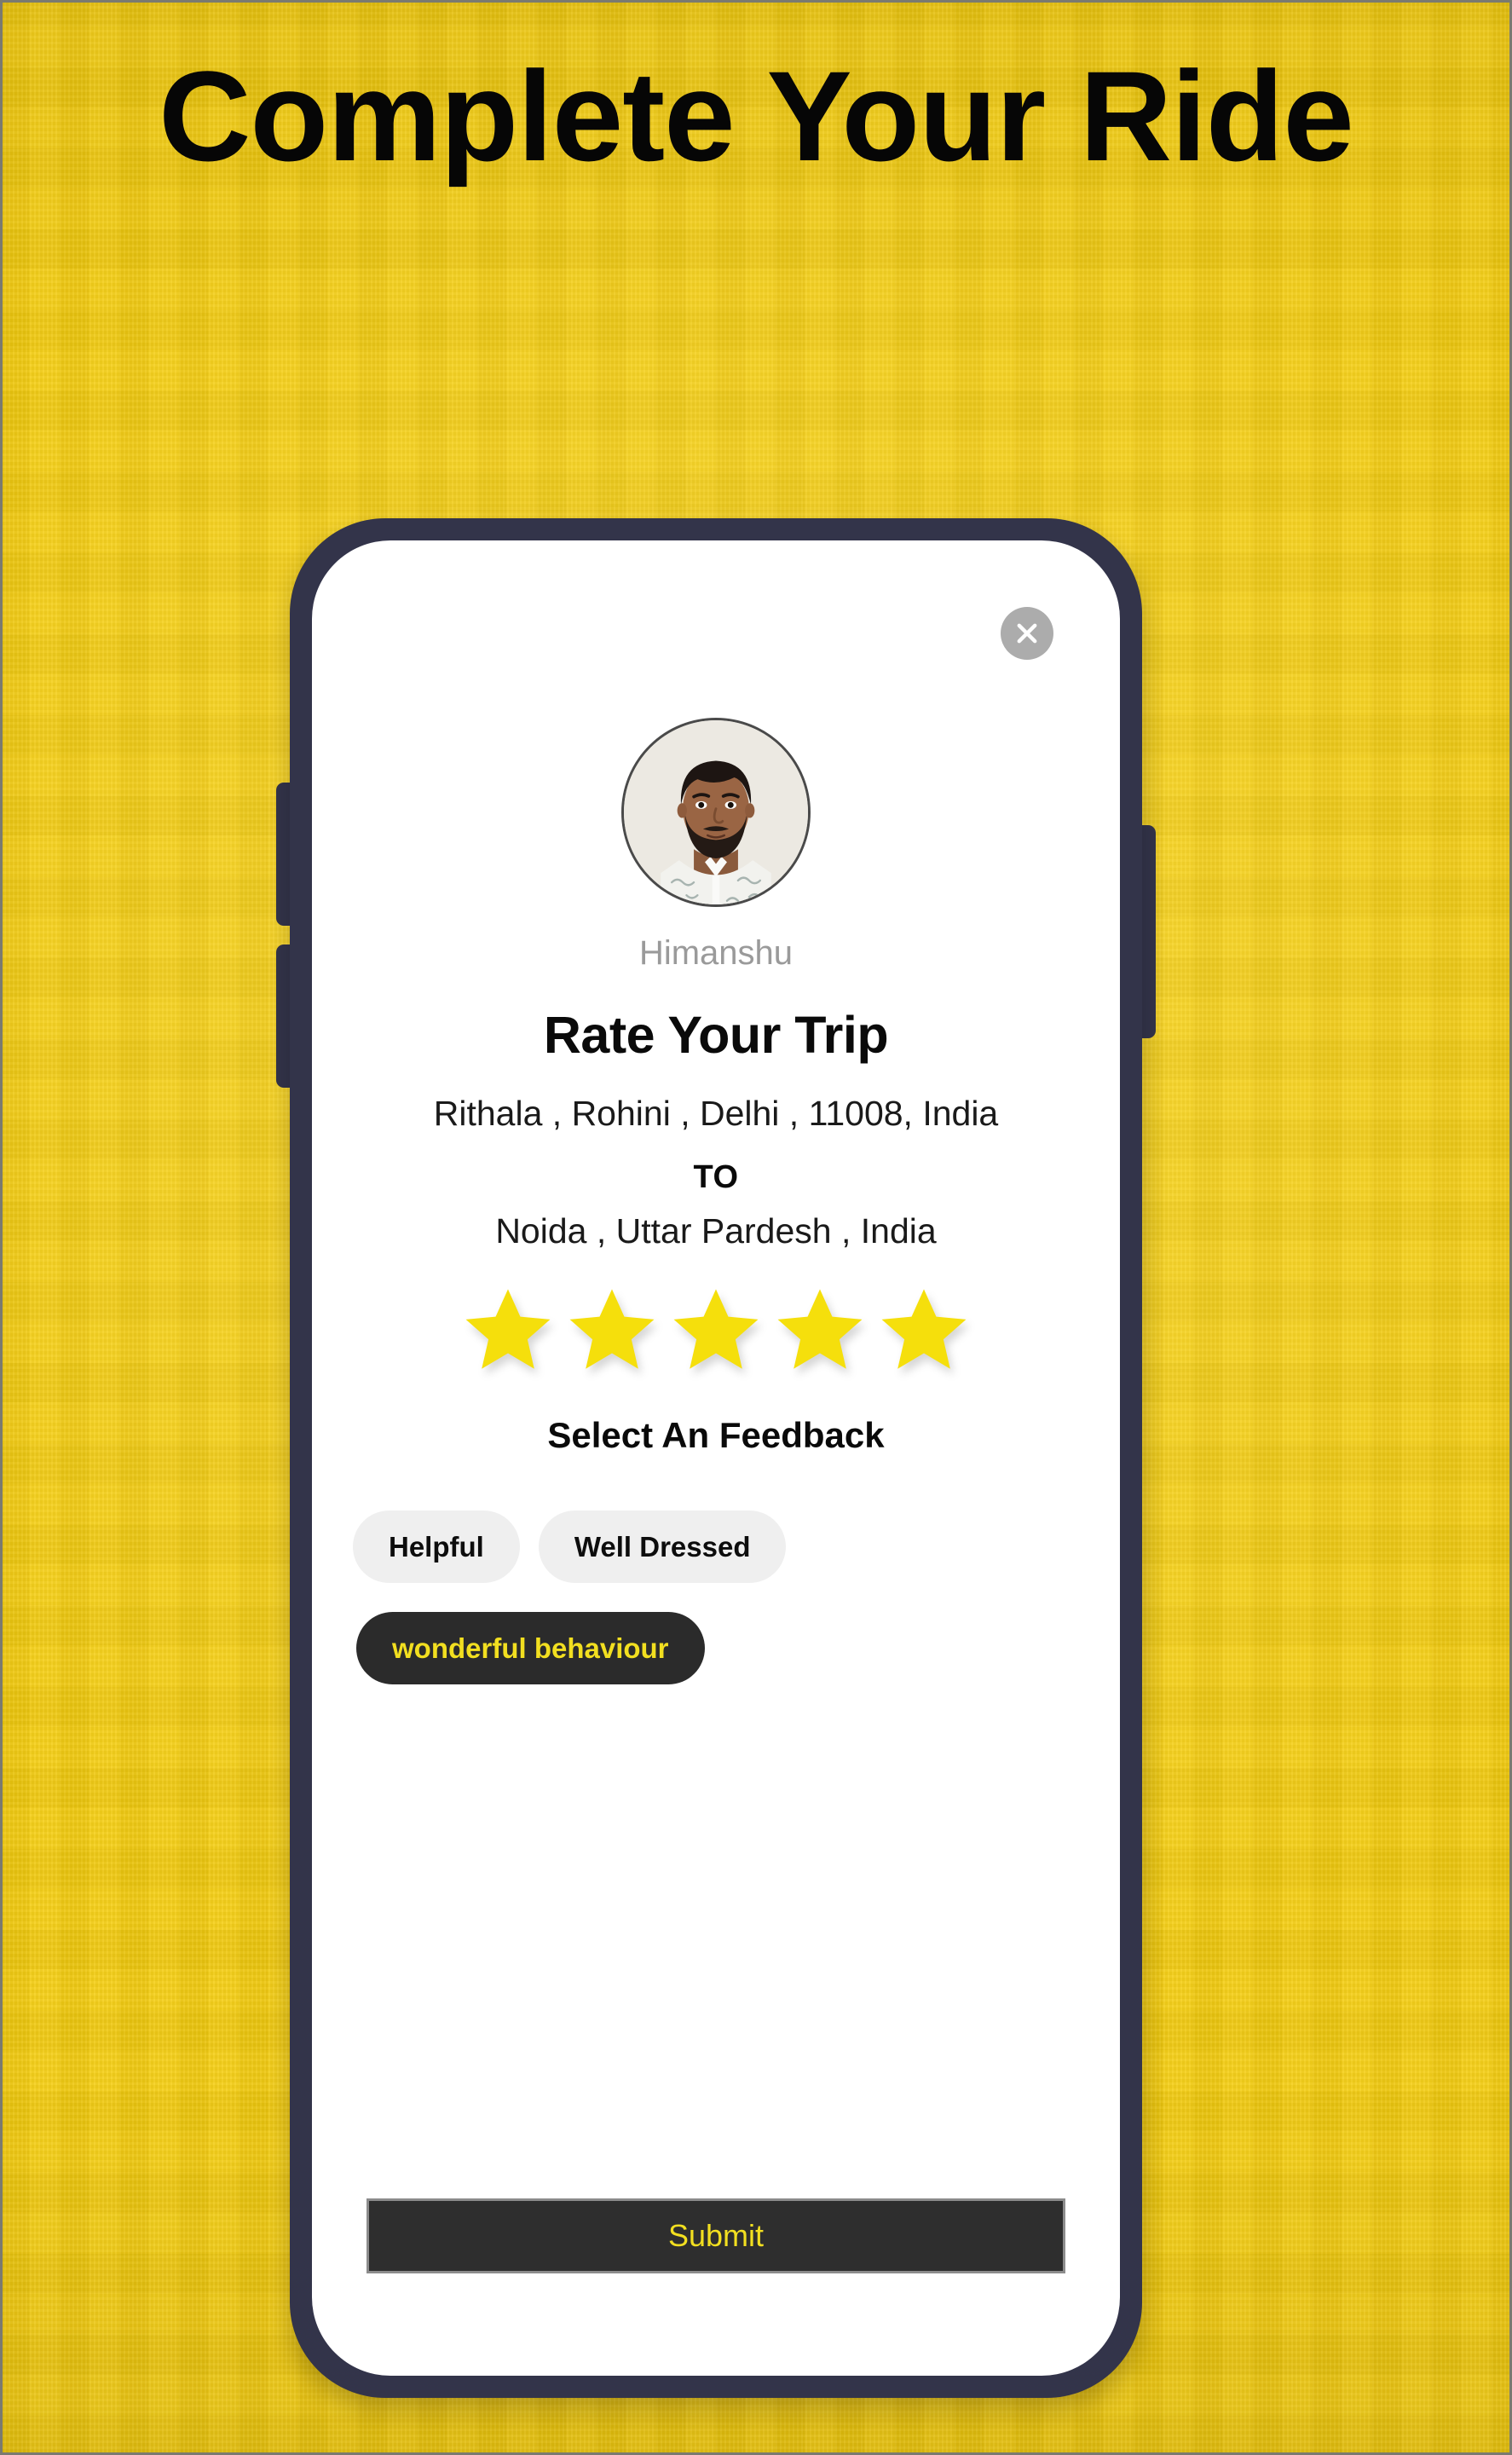 The image size is (1512, 2455). I want to click on dropoff-address: Noida , Uttar Pardesh , India, so click(716, 1231).